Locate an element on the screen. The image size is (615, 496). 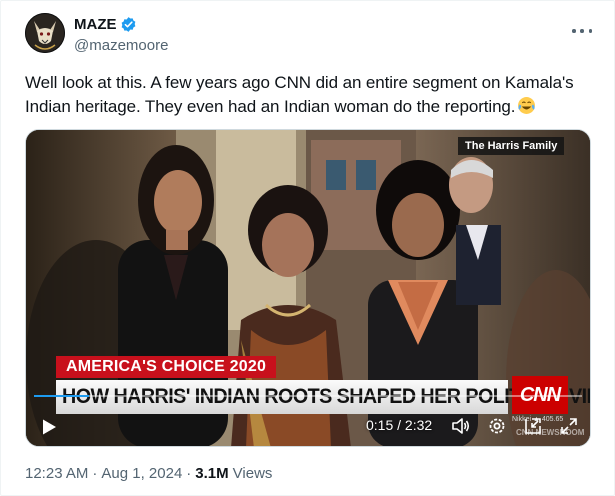
wolf-avatar-icon is located at coordinates (45, 33).